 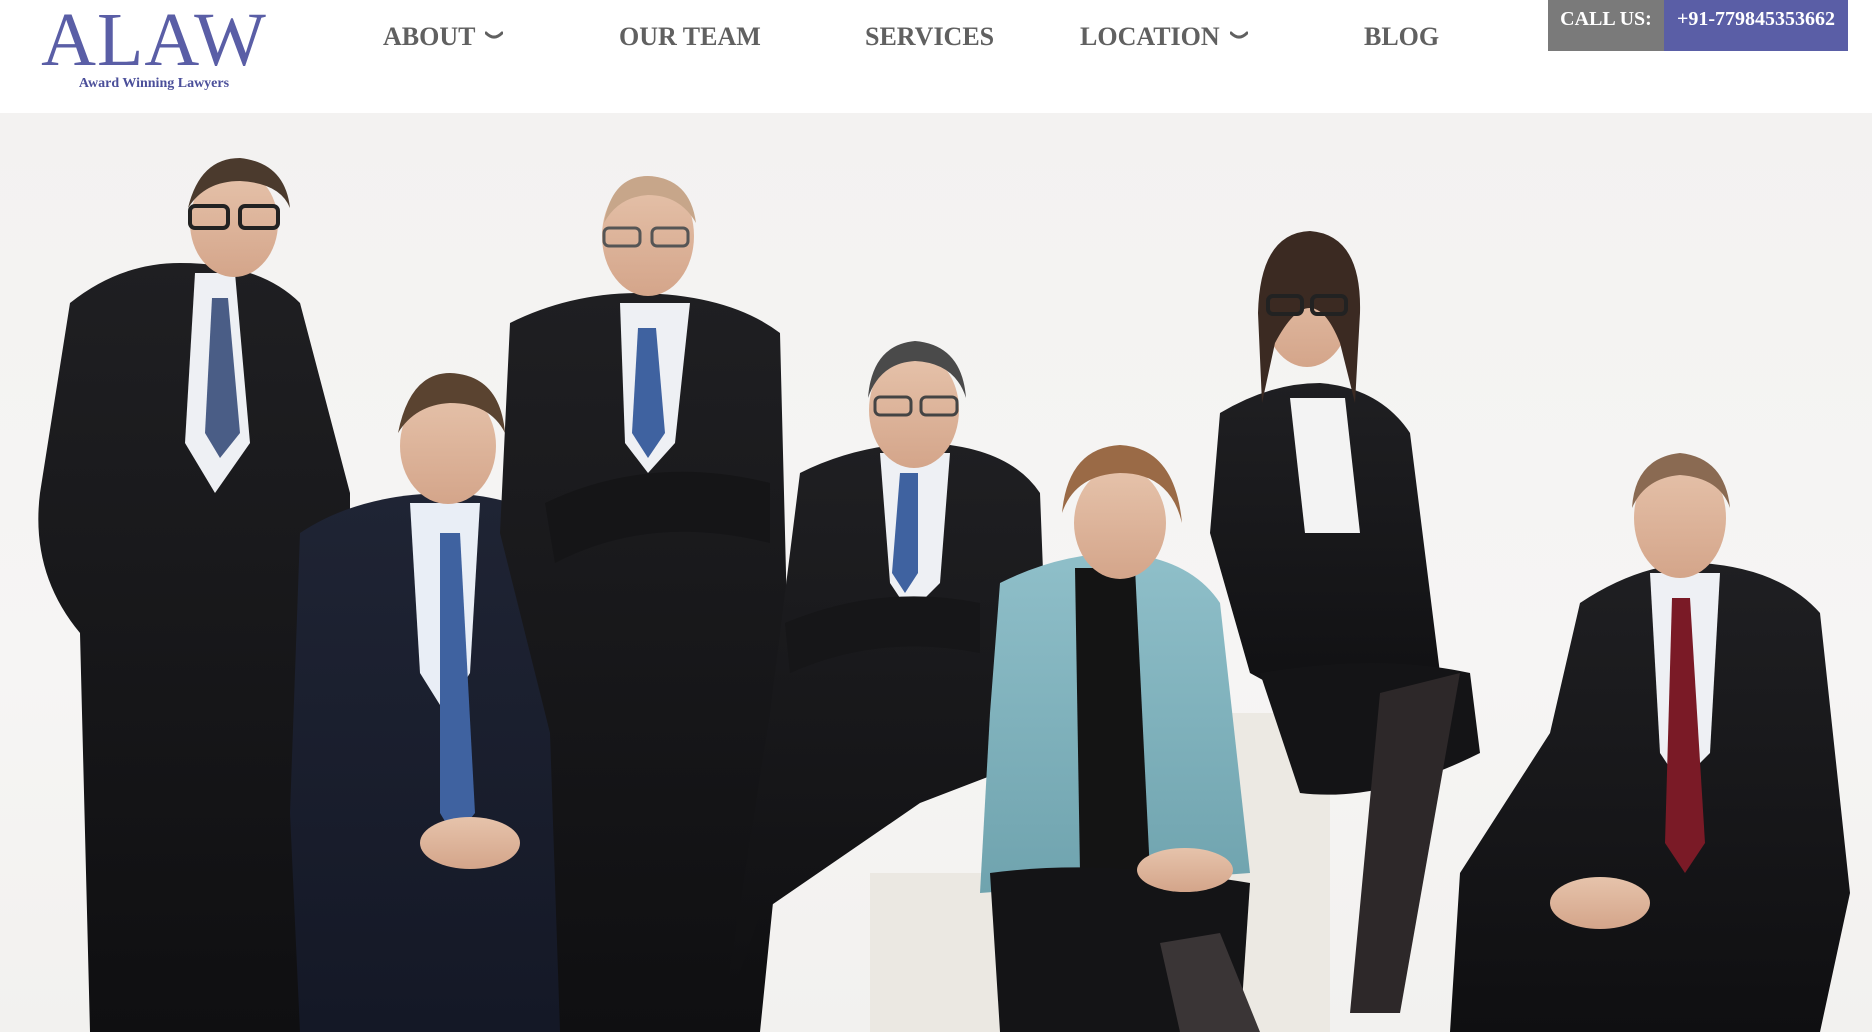 I want to click on logo-title: ALAW, so click(x=154, y=41).